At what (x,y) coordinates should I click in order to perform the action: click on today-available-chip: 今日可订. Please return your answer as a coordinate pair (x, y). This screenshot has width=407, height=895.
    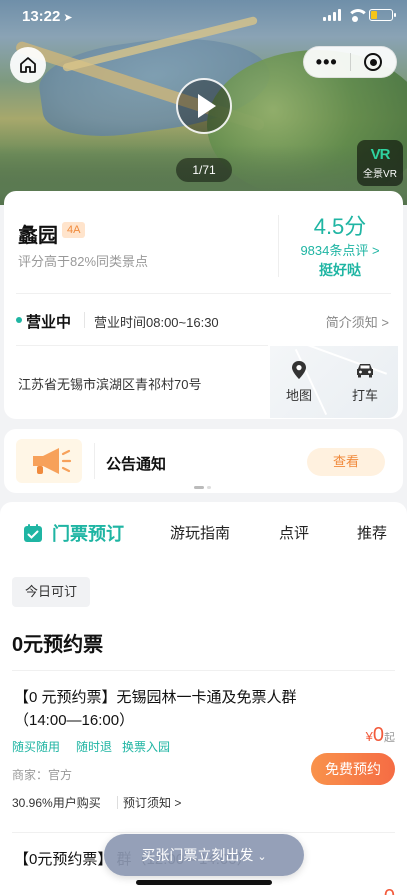
    Looking at the image, I should click on (51, 592).